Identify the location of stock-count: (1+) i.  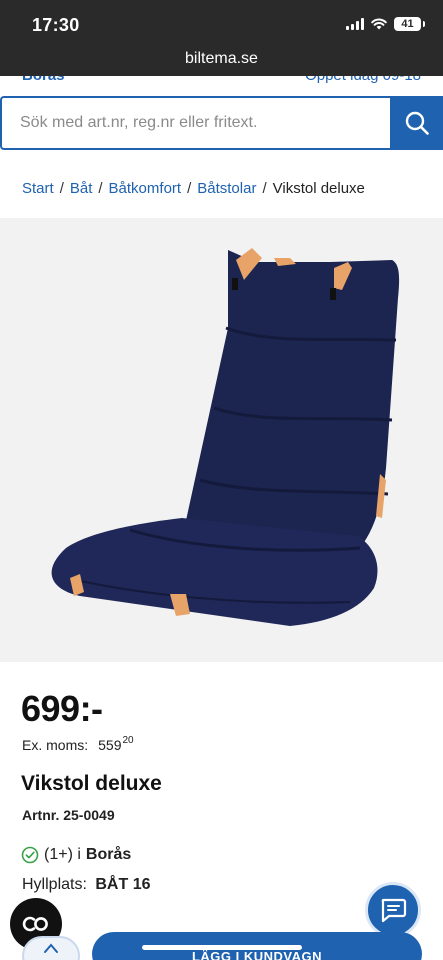
(62, 854).